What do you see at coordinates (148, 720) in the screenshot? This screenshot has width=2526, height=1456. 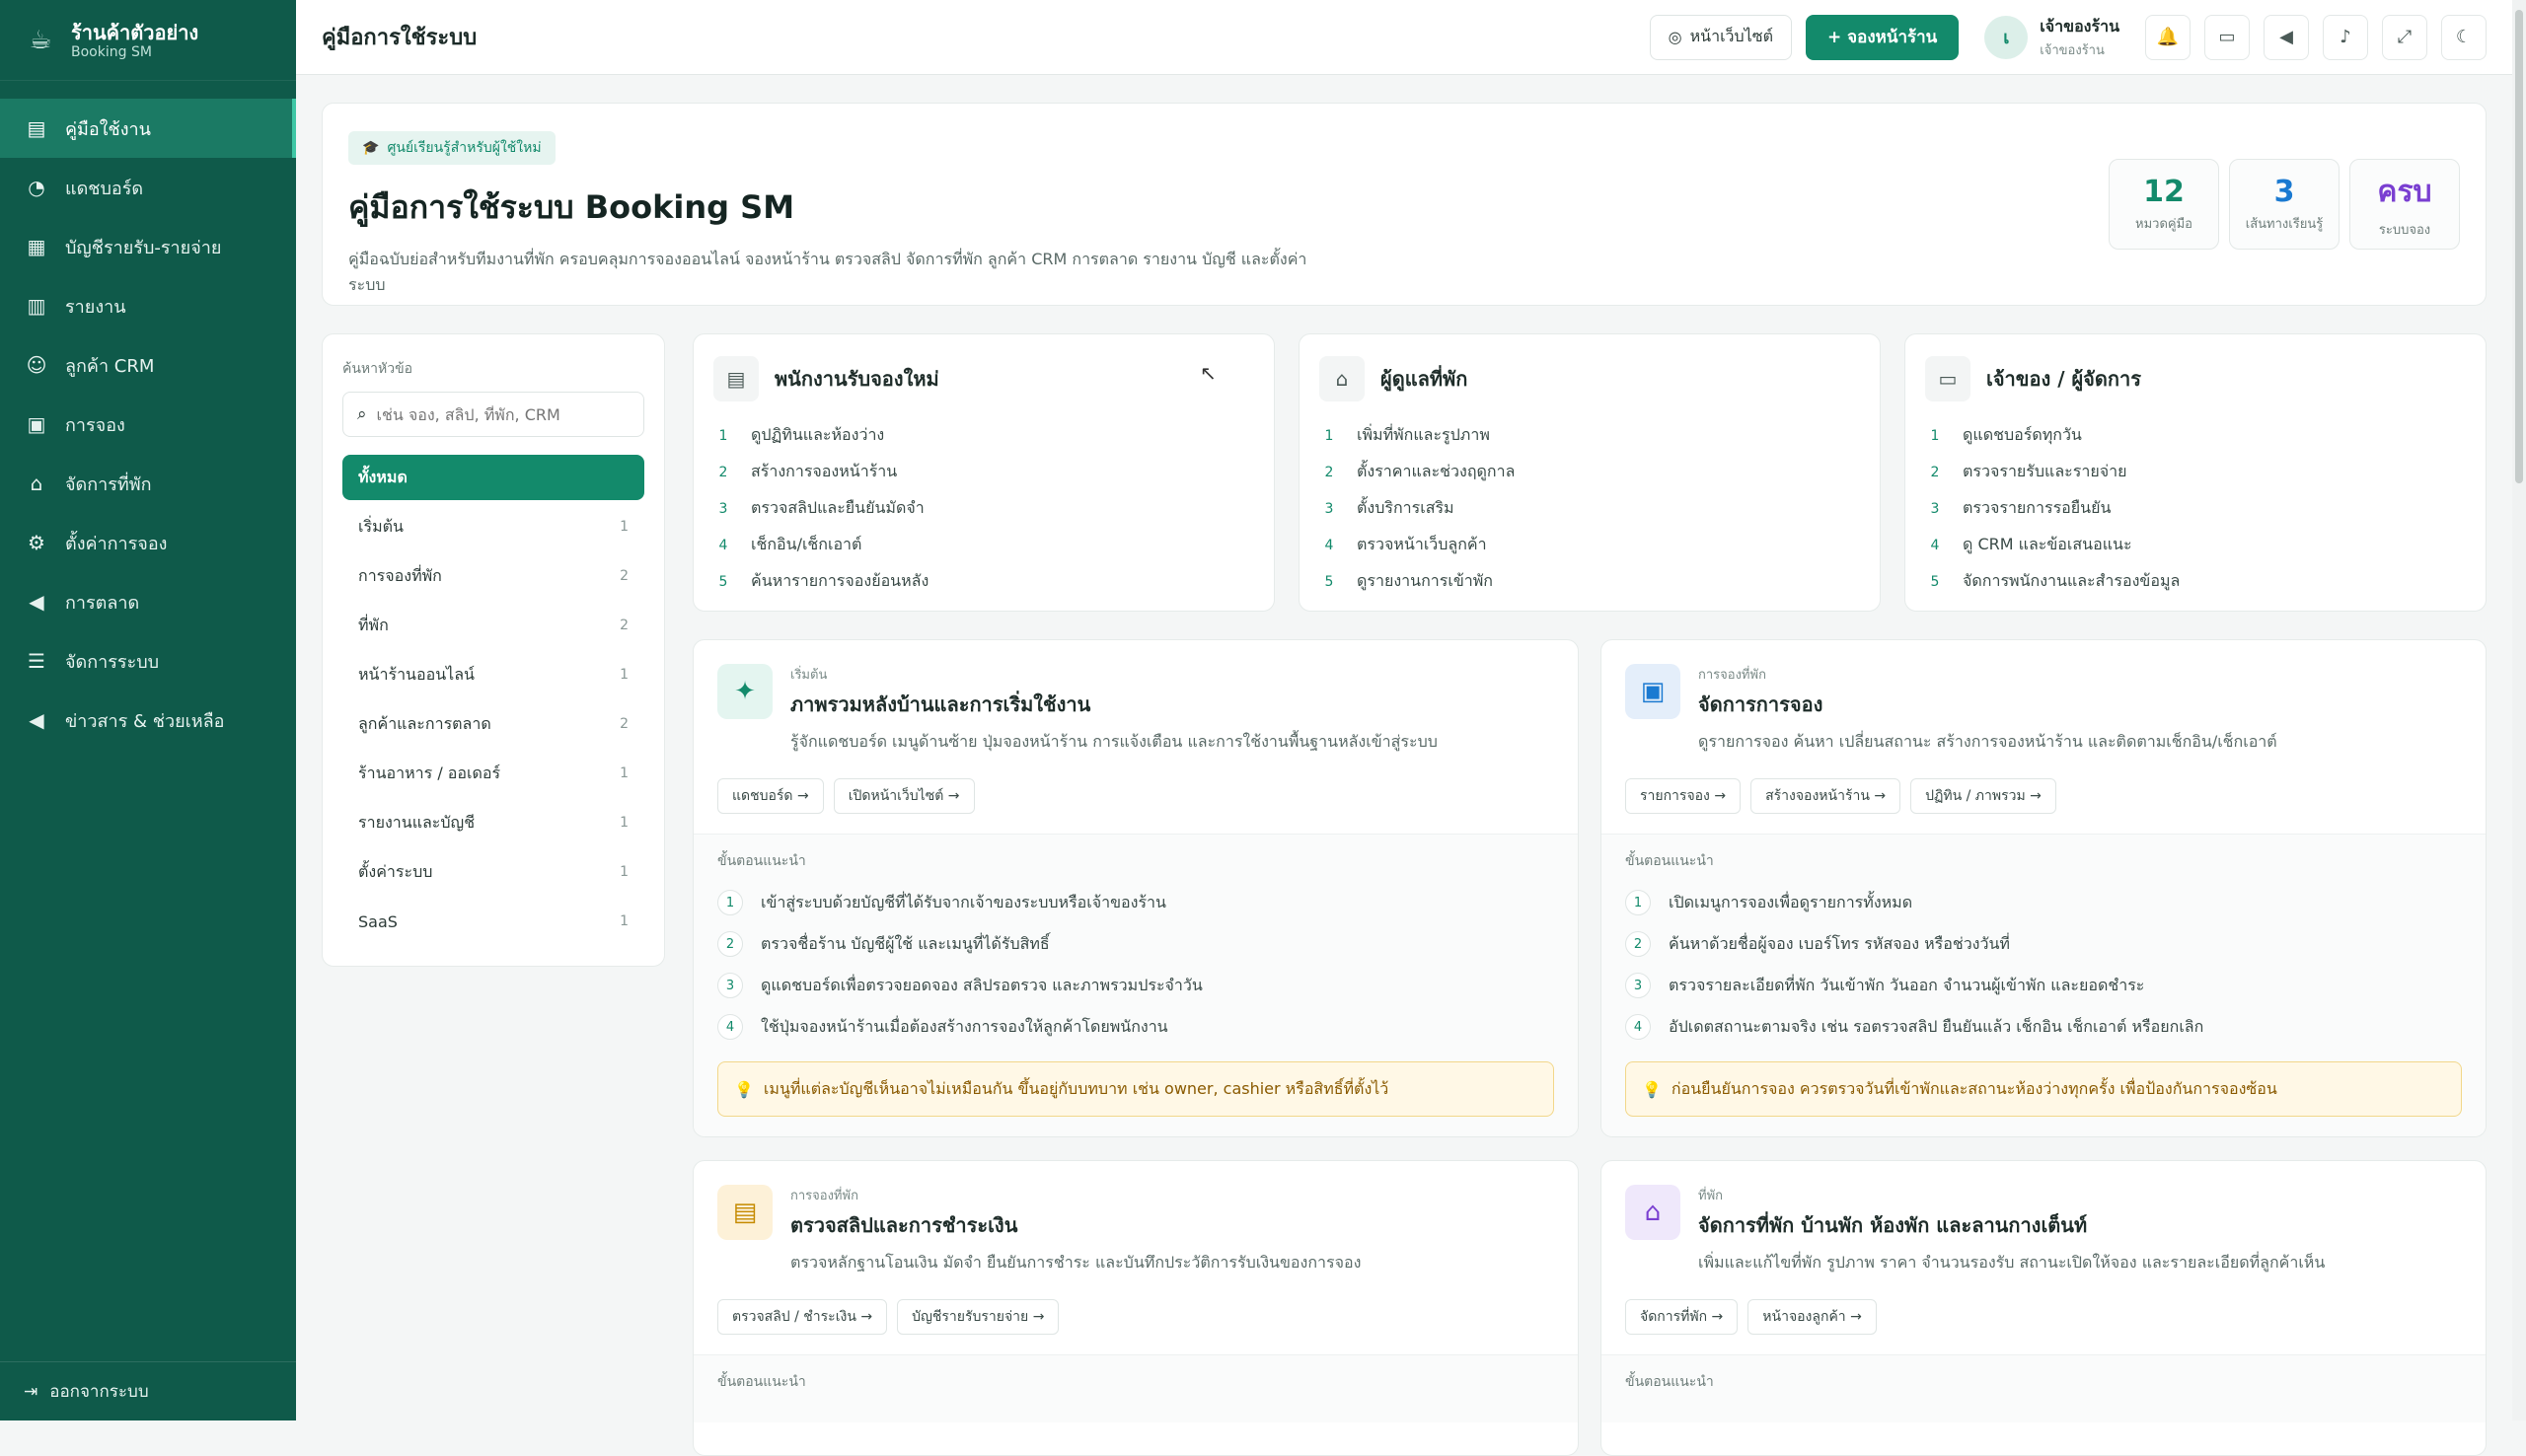 I see `sidebar-item-10: ◀ ข่าวสาร & ช่วยเหลือ` at bounding box center [148, 720].